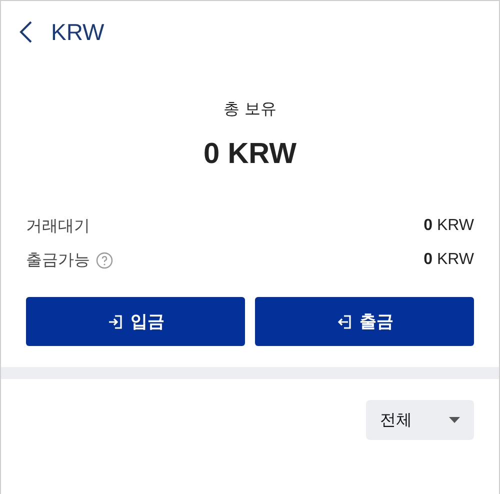 This screenshot has width=500, height=494. Describe the element at coordinates (104, 260) in the screenshot. I see `help-icon` at that location.